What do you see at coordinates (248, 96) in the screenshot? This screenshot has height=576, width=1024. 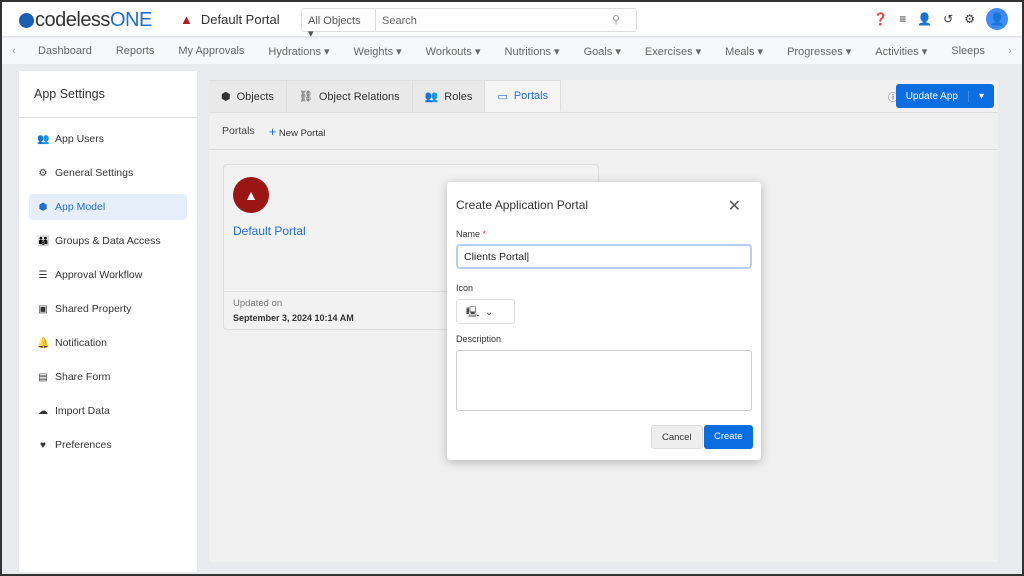 I see `tab-objects: ⬢ Objects` at bounding box center [248, 96].